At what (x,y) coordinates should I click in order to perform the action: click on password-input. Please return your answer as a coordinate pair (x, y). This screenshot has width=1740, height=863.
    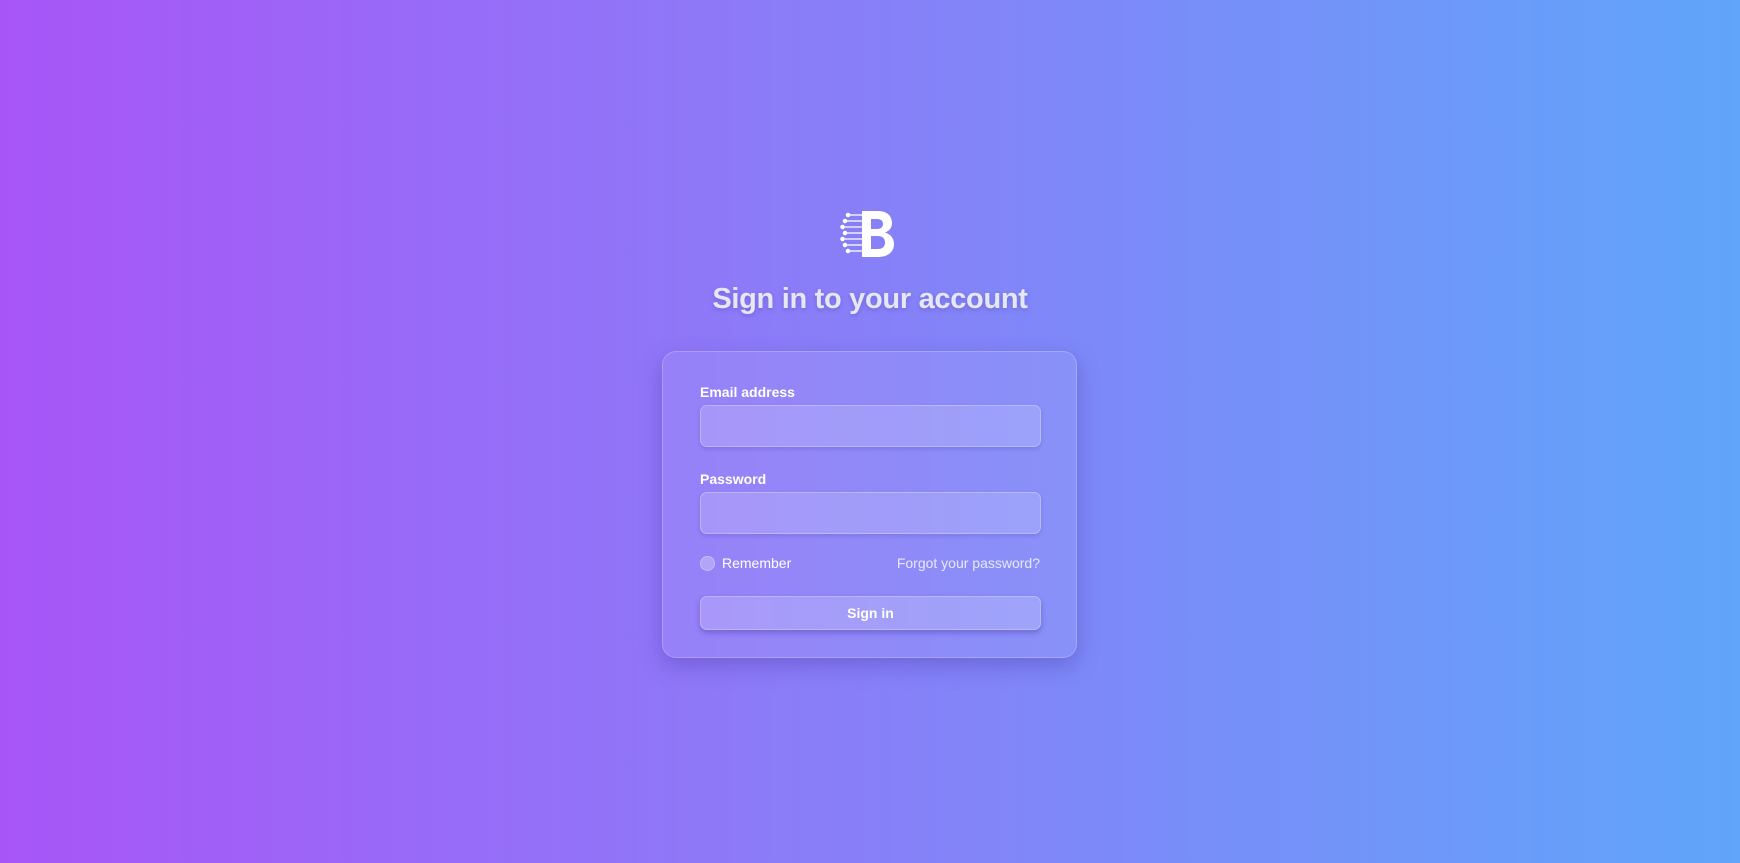
    Looking at the image, I should click on (870, 513).